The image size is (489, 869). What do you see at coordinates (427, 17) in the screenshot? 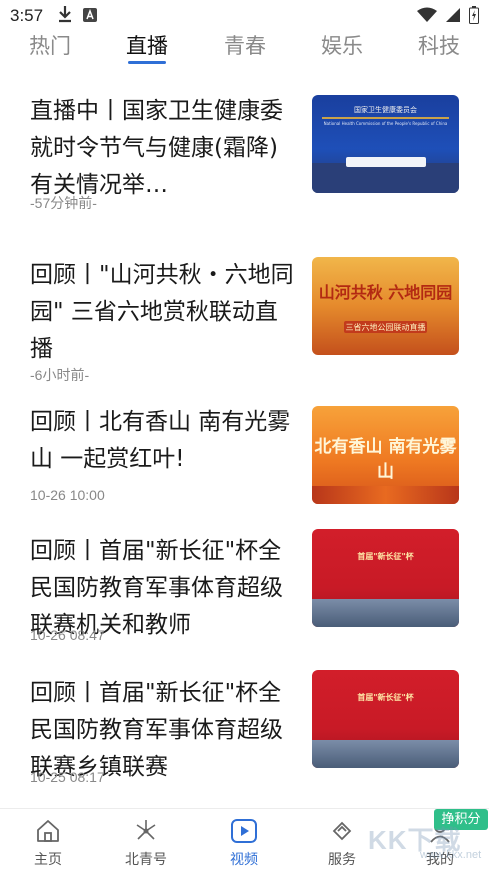
I see `wifi-icon` at bounding box center [427, 17].